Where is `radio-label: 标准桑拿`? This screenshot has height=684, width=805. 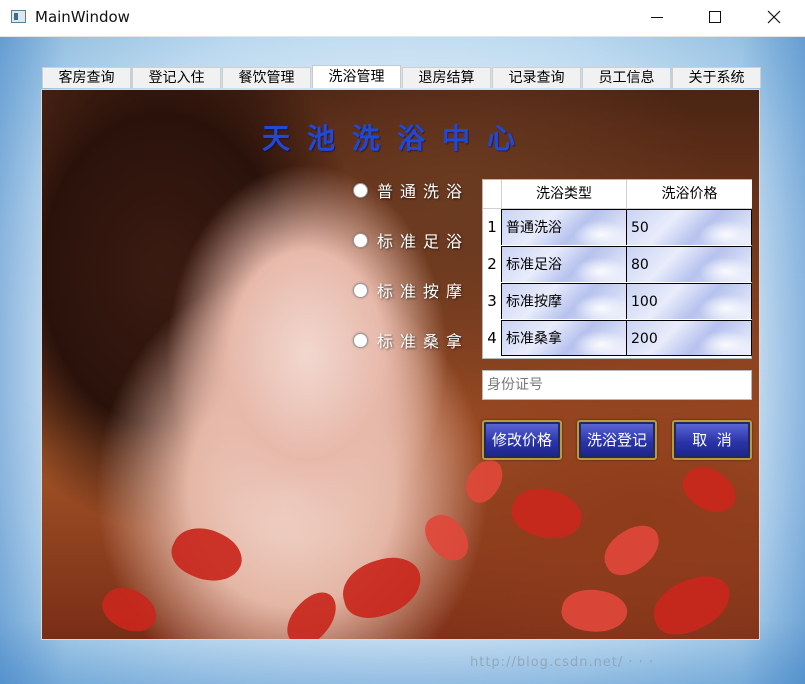
radio-label: 标准桑拿 is located at coordinates (423, 341).